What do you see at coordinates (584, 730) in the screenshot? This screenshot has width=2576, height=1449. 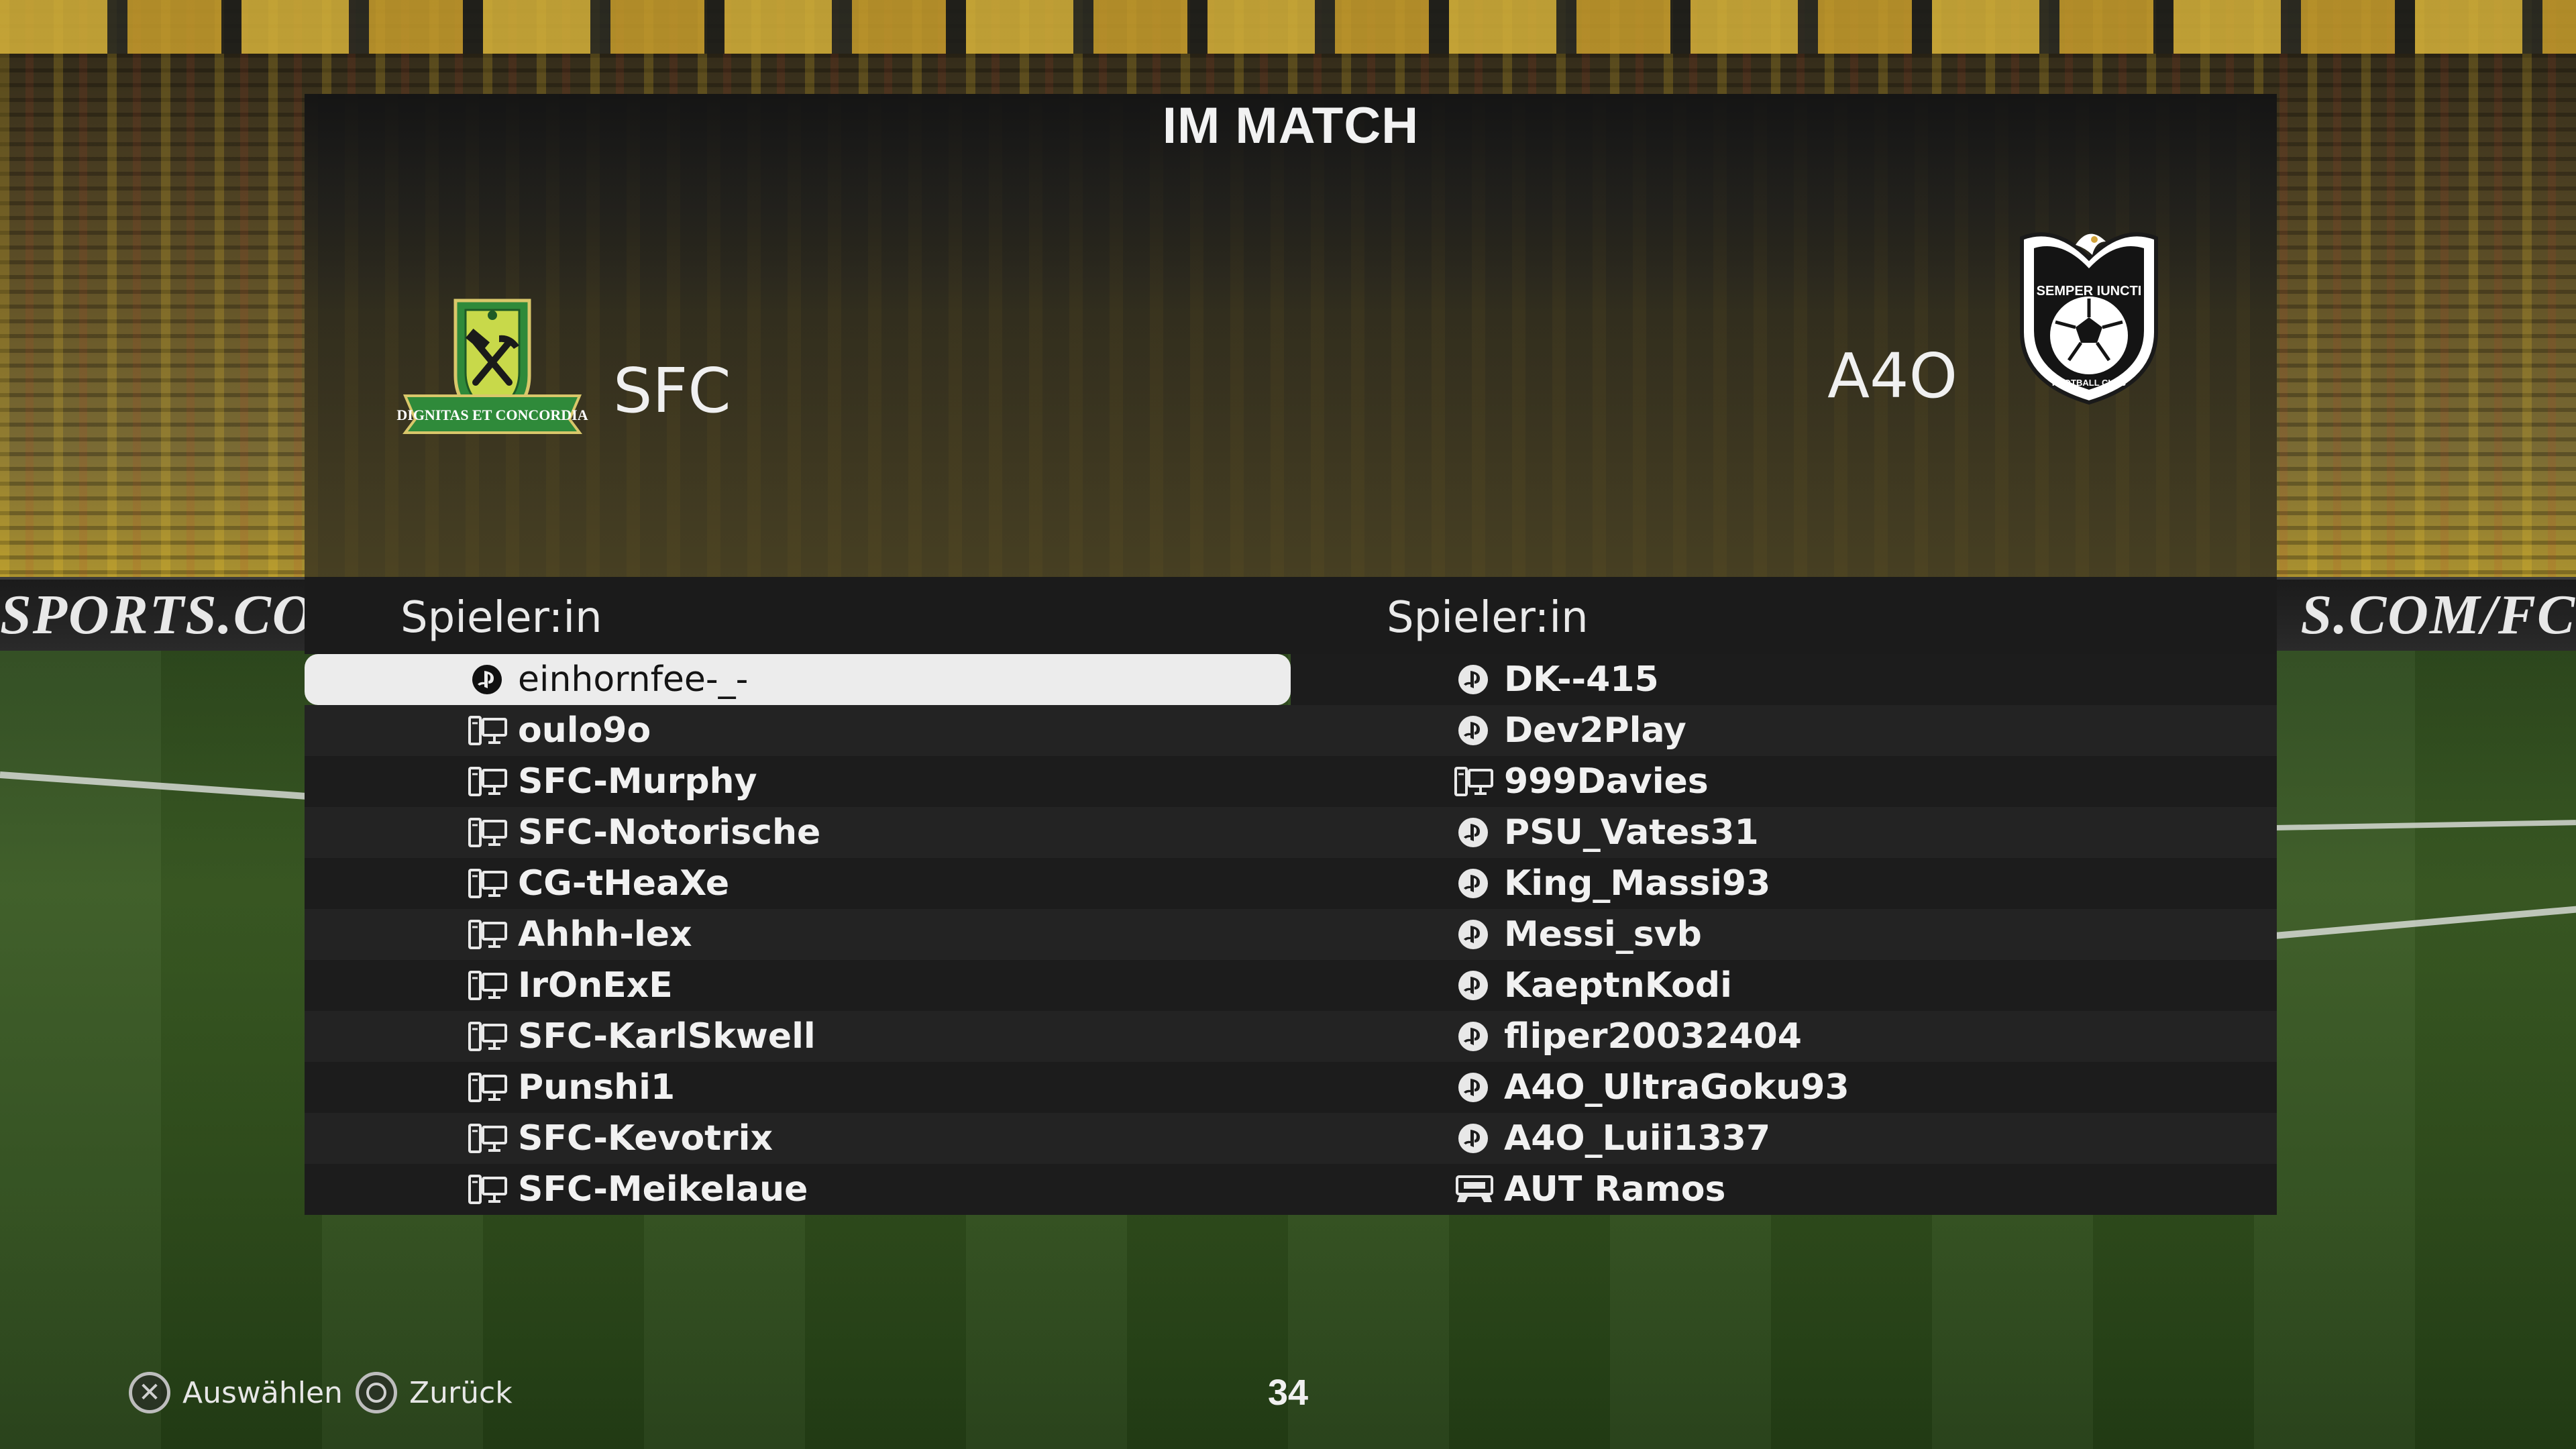 I see `player-name: oulo9o` at bounding box center [584, 730].